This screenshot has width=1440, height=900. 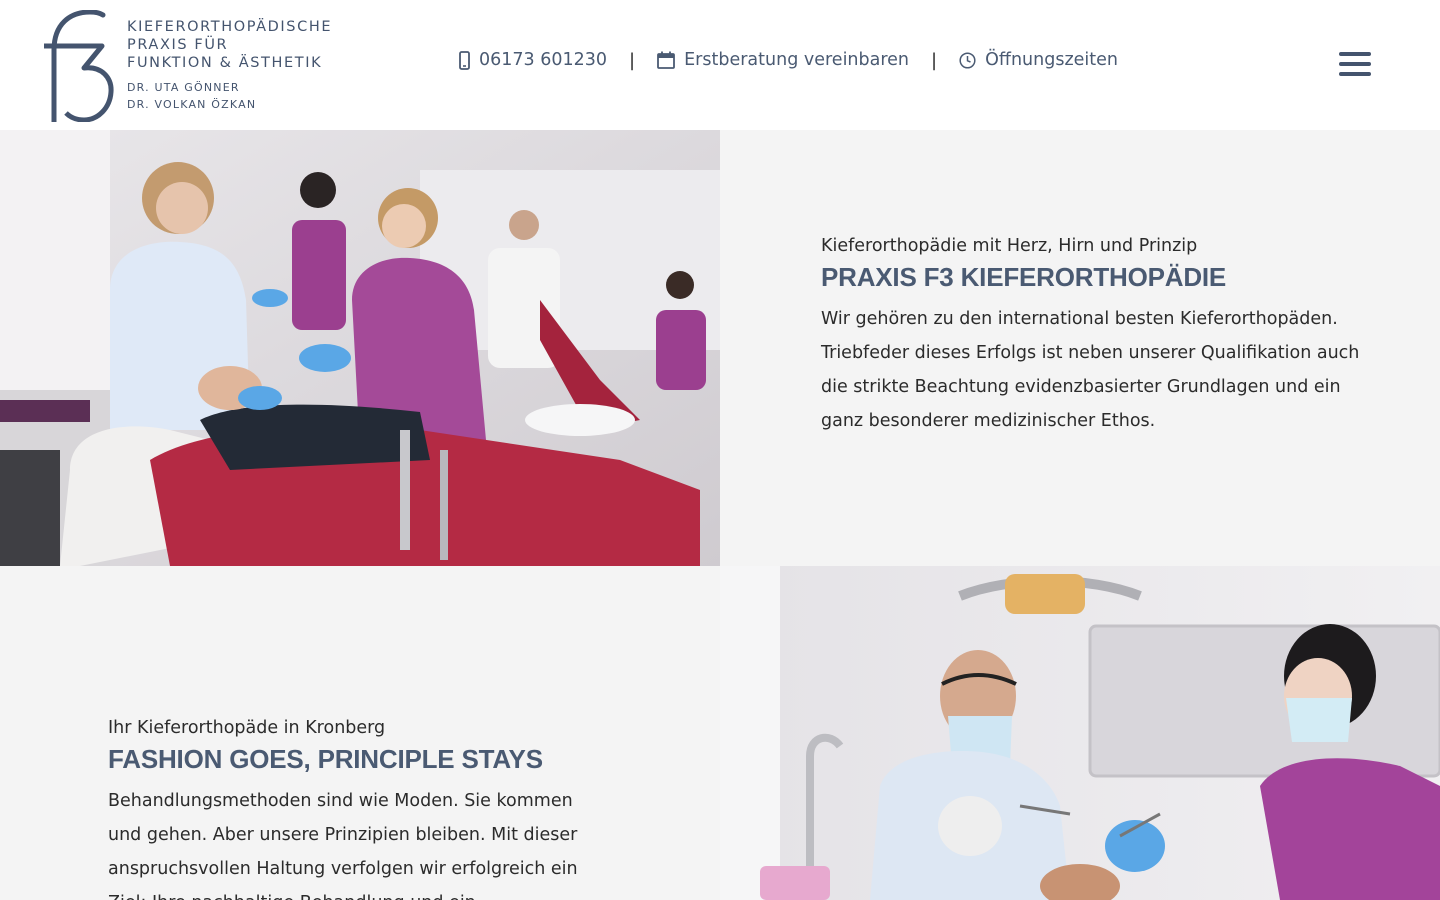 What do you see at coordinates (79, 66) in the screenshot?
I see `f3-logo-mark` at bounding box center [79, 66].